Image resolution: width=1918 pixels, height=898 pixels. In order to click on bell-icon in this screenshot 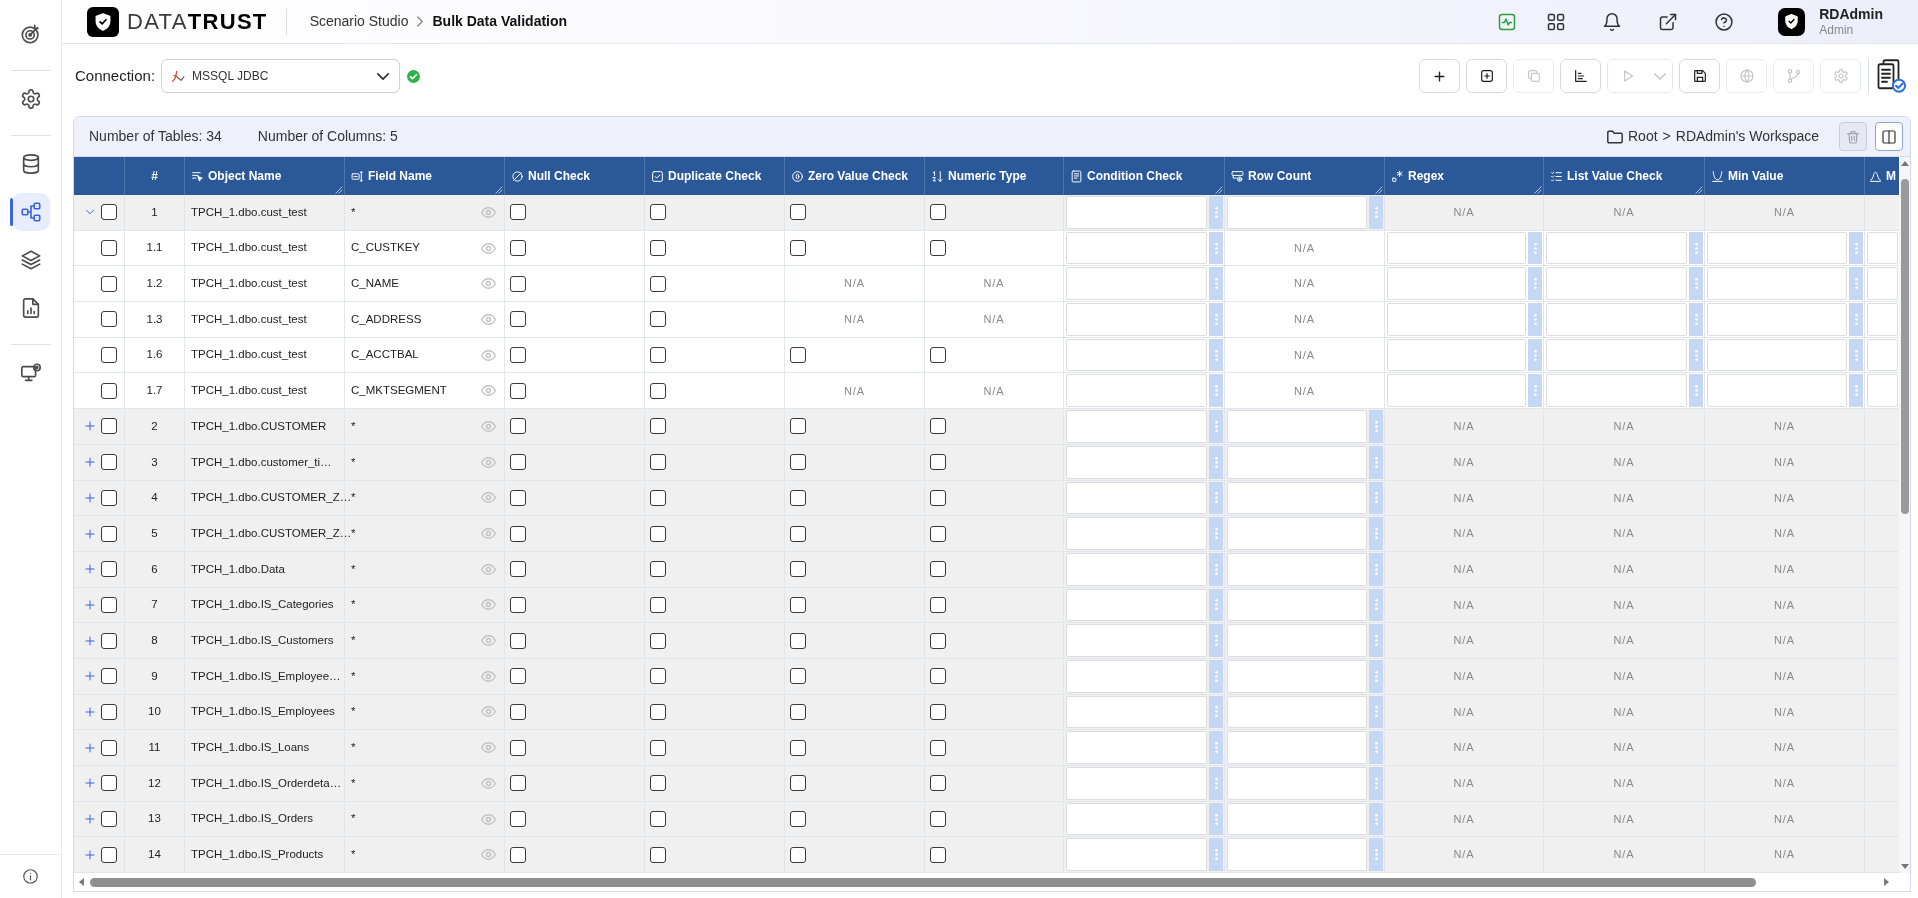, I will do `click(1612, 21)`.